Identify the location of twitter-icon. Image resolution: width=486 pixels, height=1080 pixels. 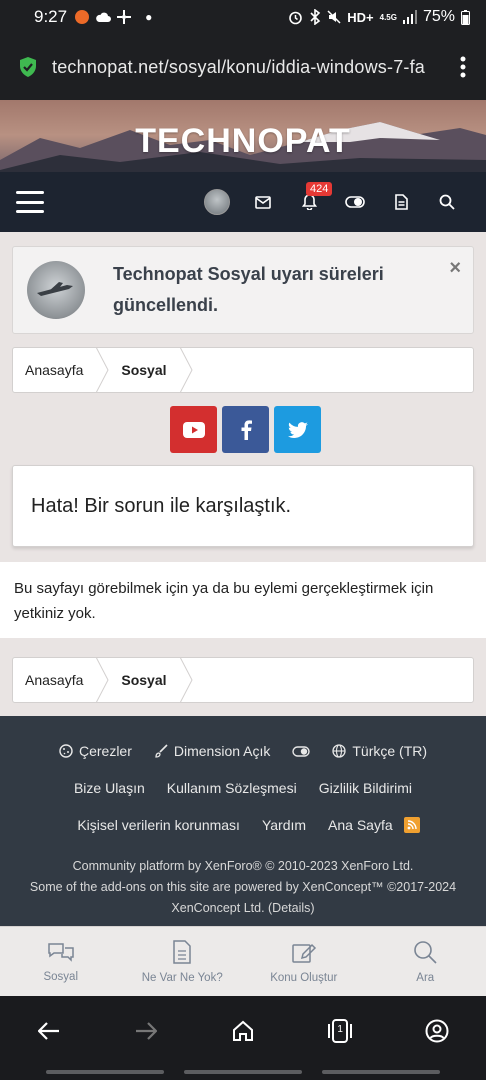
(297, 429).